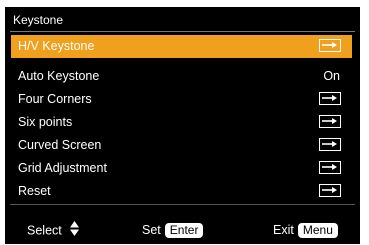 Image resolution: width=369 pixels, height=245 pixels. I want to click on footer-divider, so click(182, 204).